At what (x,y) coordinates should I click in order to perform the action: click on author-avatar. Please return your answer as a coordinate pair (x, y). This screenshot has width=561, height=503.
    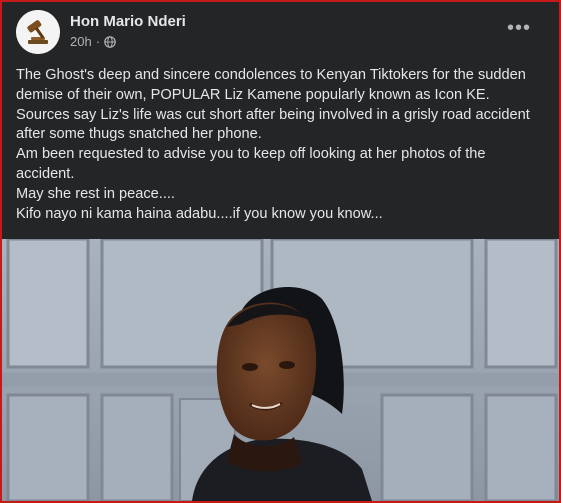
    Looking at the image, I should click on (38, 32).